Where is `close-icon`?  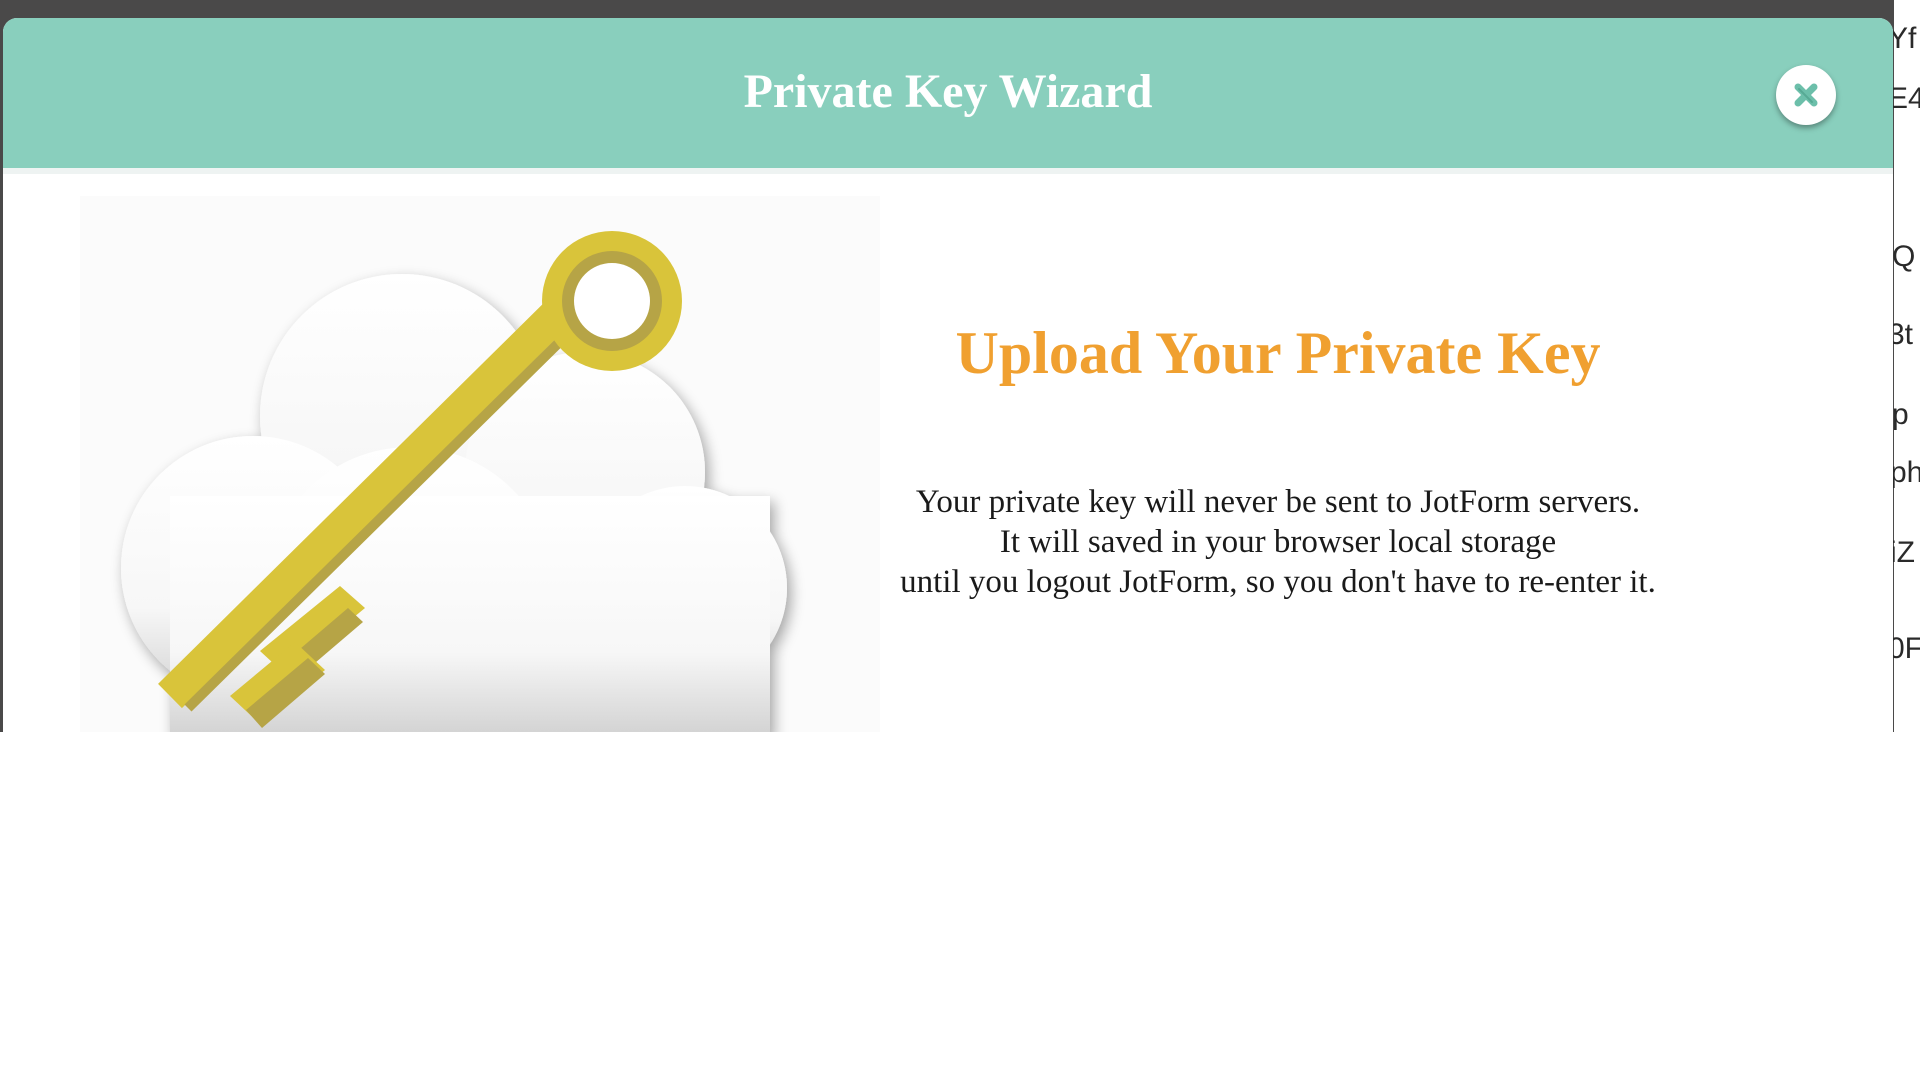 close-icon is located at coordinates (1806, 95).